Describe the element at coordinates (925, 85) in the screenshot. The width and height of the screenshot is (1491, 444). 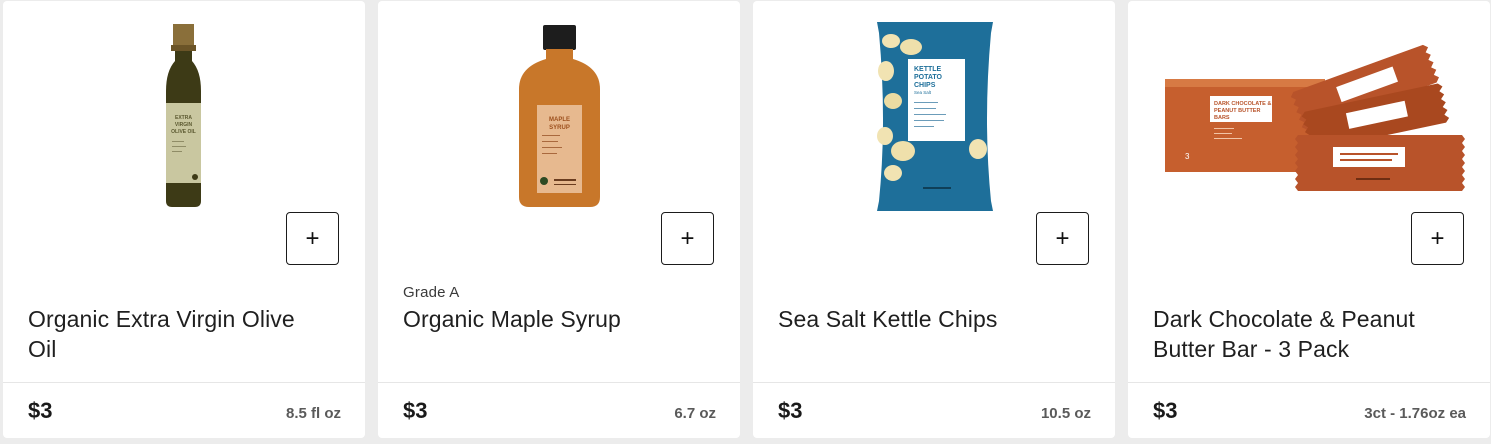
I see `chips-label-line-3: CHIPS` at that location.